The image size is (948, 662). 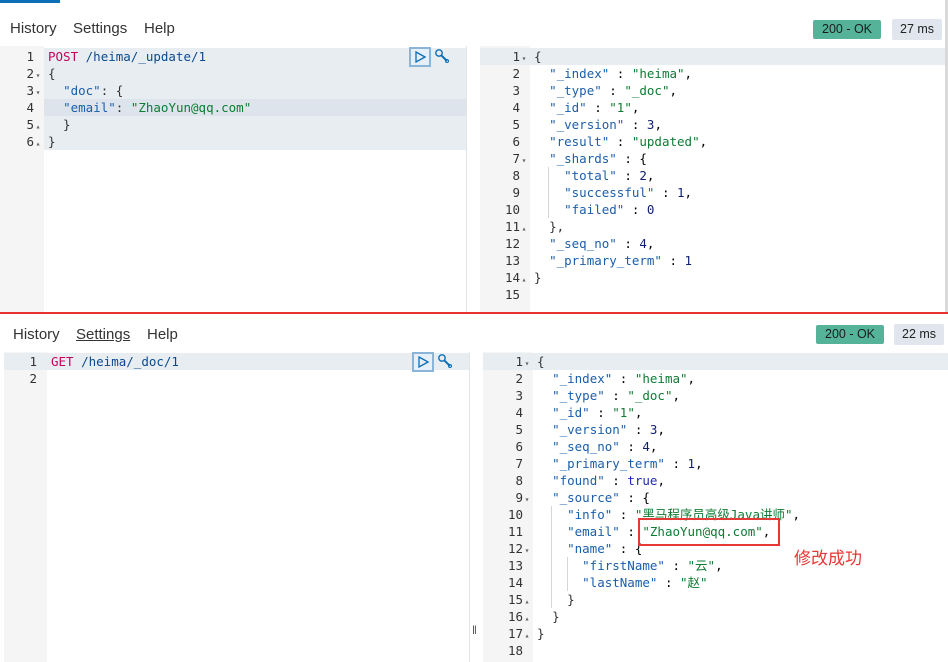 What do you see at coordinates (25, 507) in the screenshot?
I see `request-gutter` at bounding box center [25, 507].